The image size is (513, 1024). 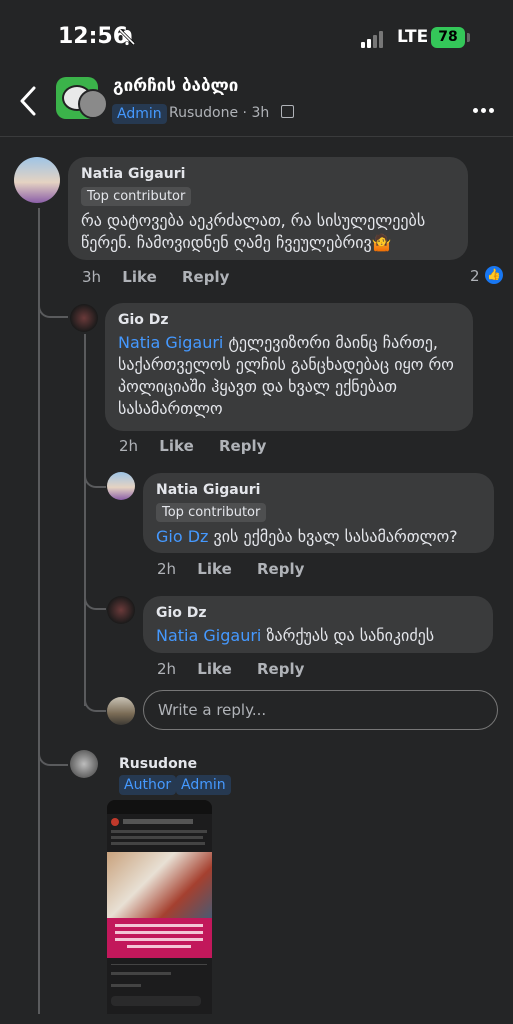 I want to click on post-time: 3h, so click(x=260, y=113).